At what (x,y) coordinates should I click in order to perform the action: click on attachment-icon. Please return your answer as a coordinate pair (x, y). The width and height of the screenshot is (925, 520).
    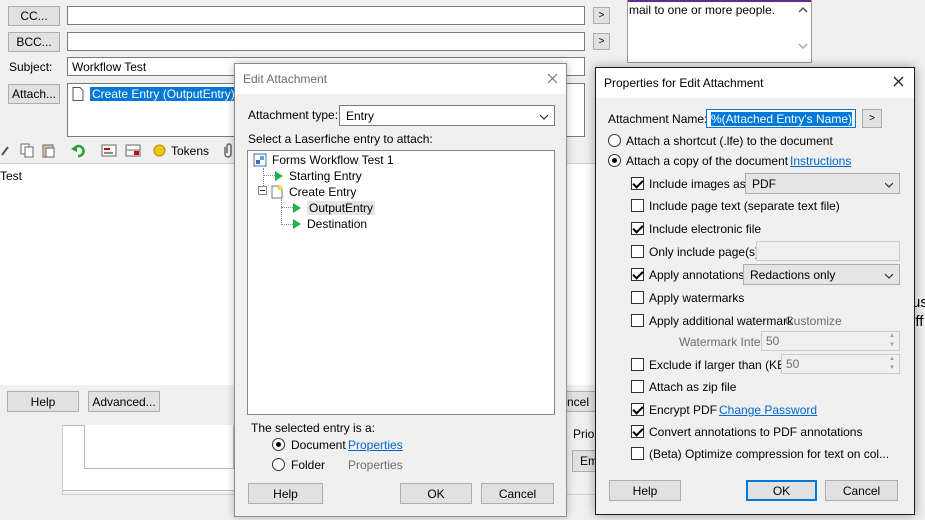
    Looking at the image, I should click on (228, 150).